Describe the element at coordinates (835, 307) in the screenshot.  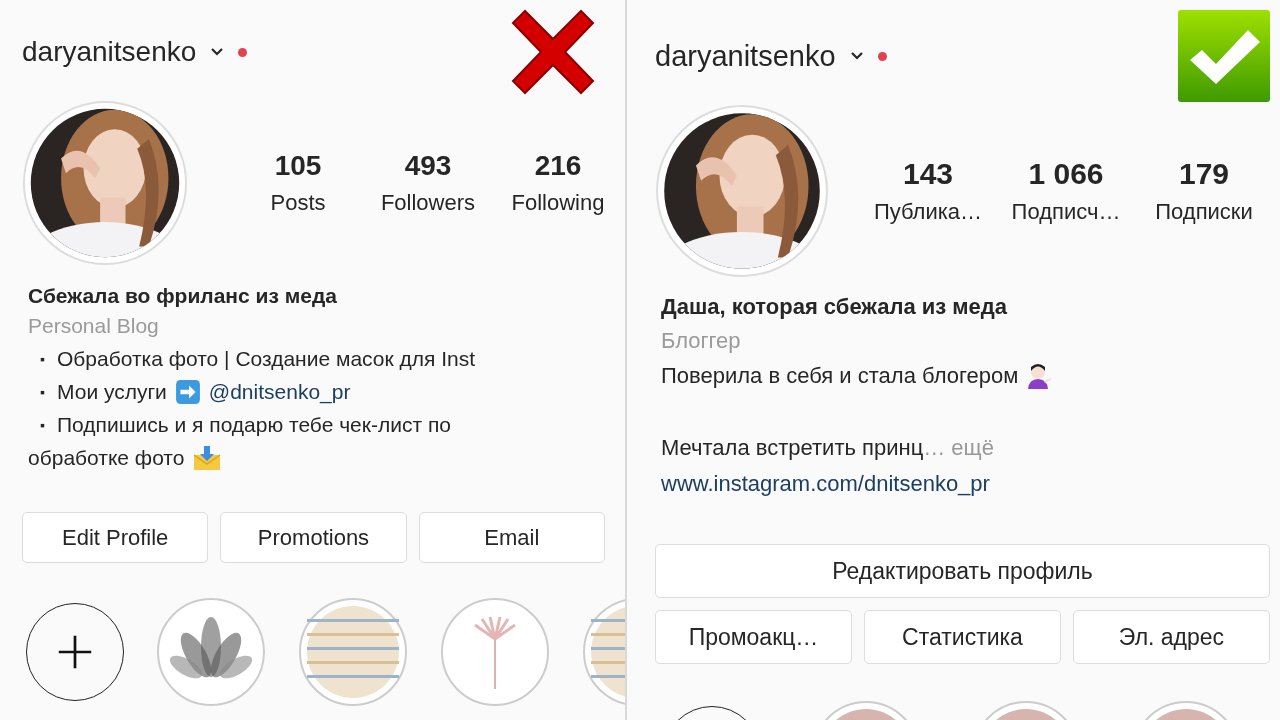
I see `profile-name: Даша, которая сбежала из меда` at that location.